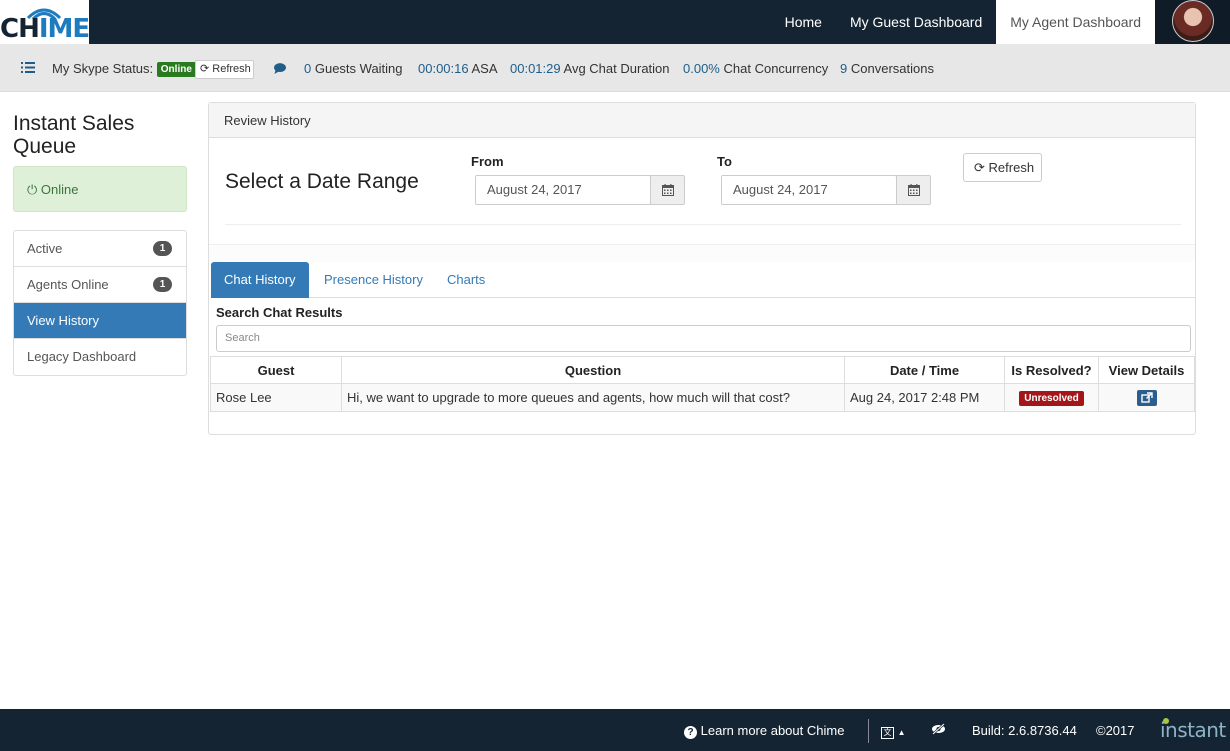  Describe the element at coordinates (593, 370) in the screenshot. I see `col-question: Question` at that location.